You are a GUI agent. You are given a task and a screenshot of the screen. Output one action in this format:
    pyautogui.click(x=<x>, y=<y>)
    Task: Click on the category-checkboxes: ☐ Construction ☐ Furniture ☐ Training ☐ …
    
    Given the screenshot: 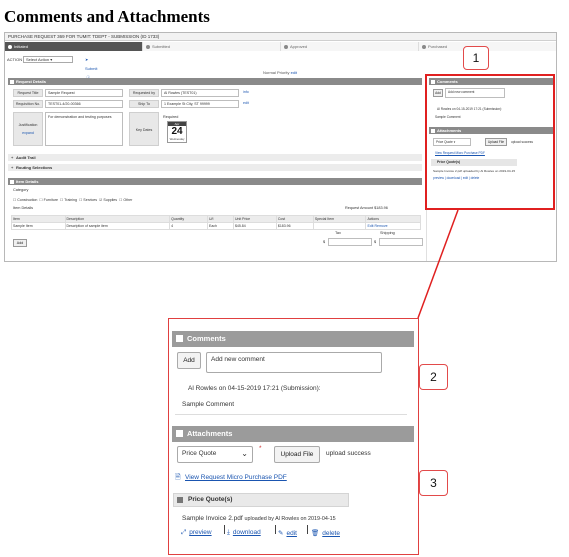 What is the action you would take?
    pyautogui.click(x=72, y=200)
    